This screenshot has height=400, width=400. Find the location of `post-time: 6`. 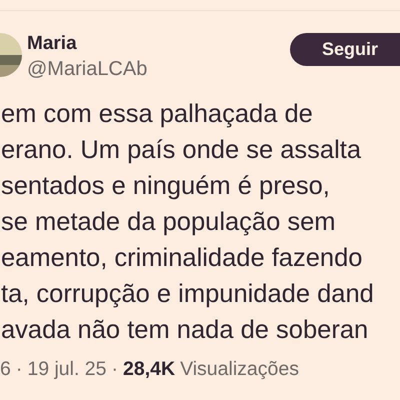

post-time: 6 is located at coordinates (5, 369).